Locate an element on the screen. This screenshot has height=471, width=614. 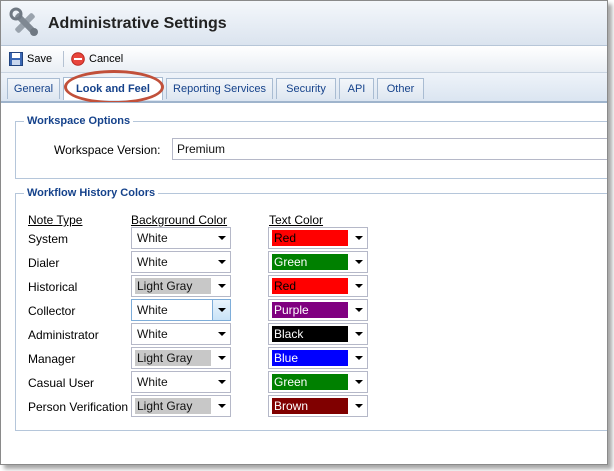
cancel-button: Cancel is located at coordinates (97, 59).